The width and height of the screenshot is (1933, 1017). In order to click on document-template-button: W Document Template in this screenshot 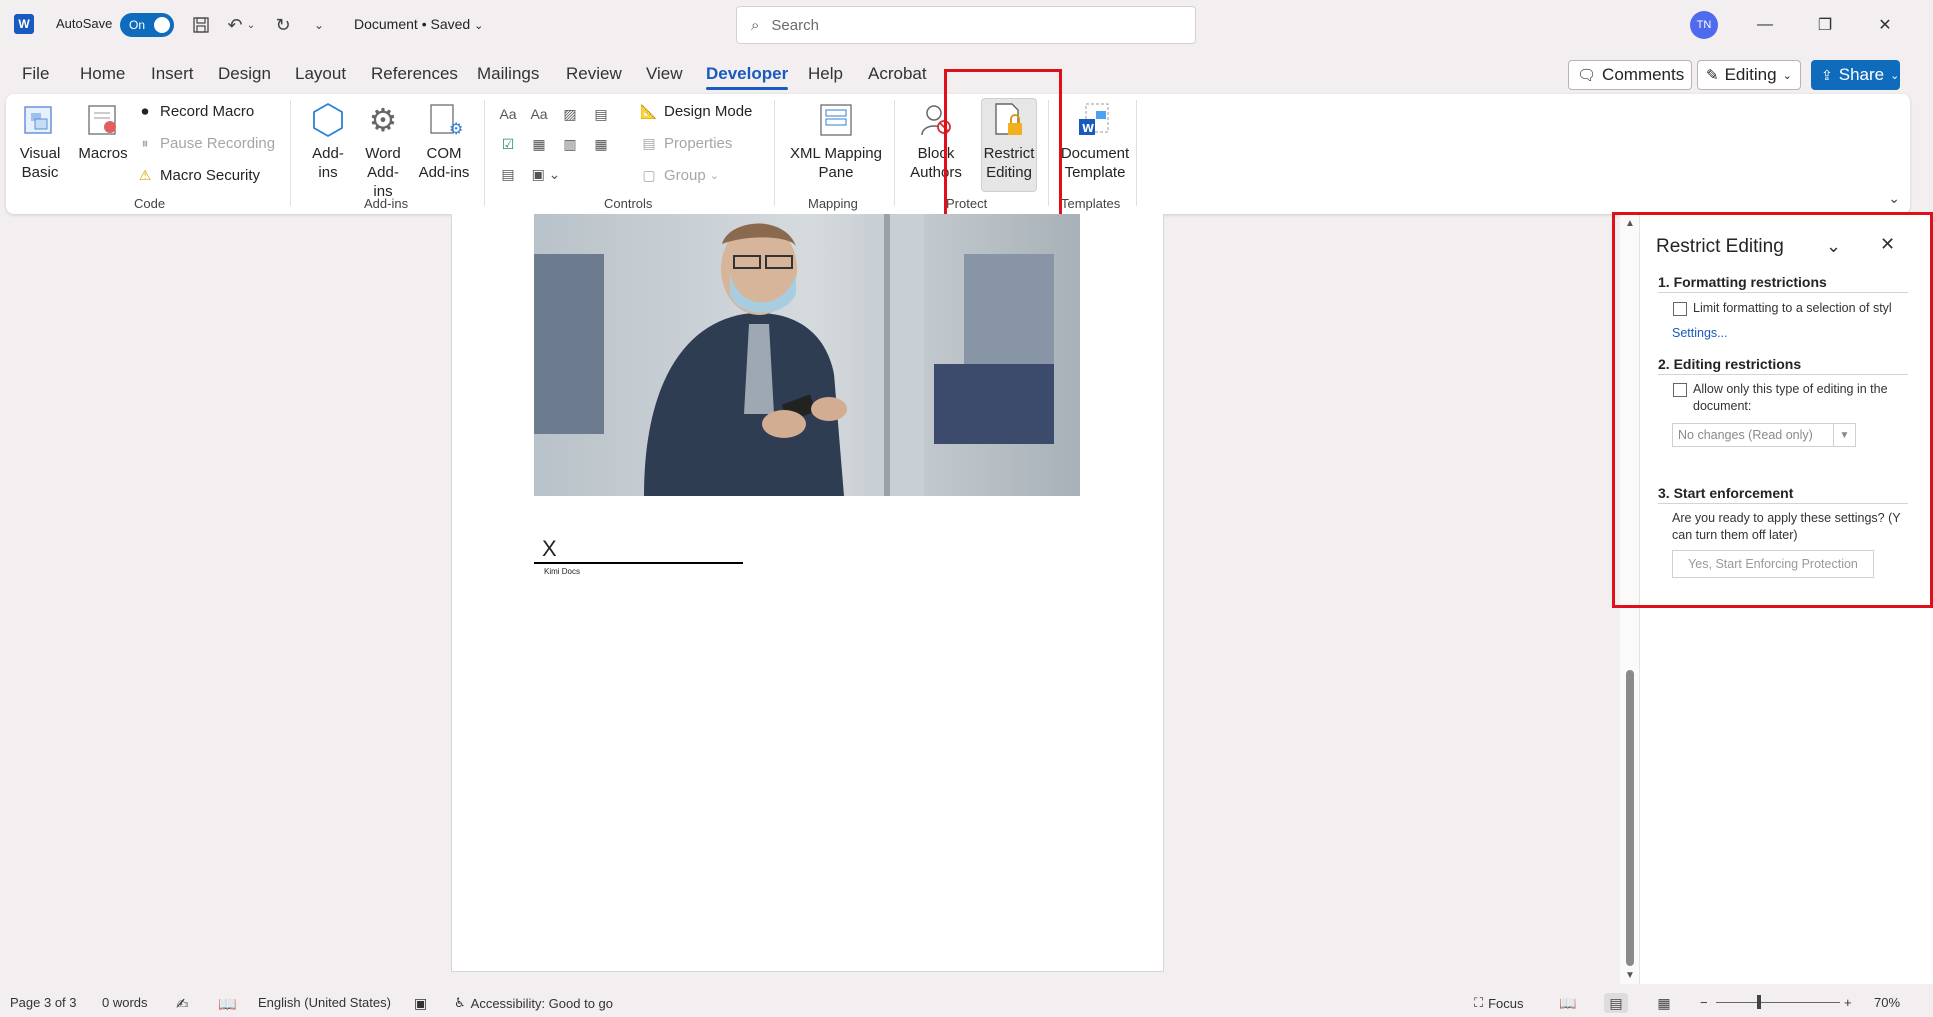, I will do `click(1095, 141)`.